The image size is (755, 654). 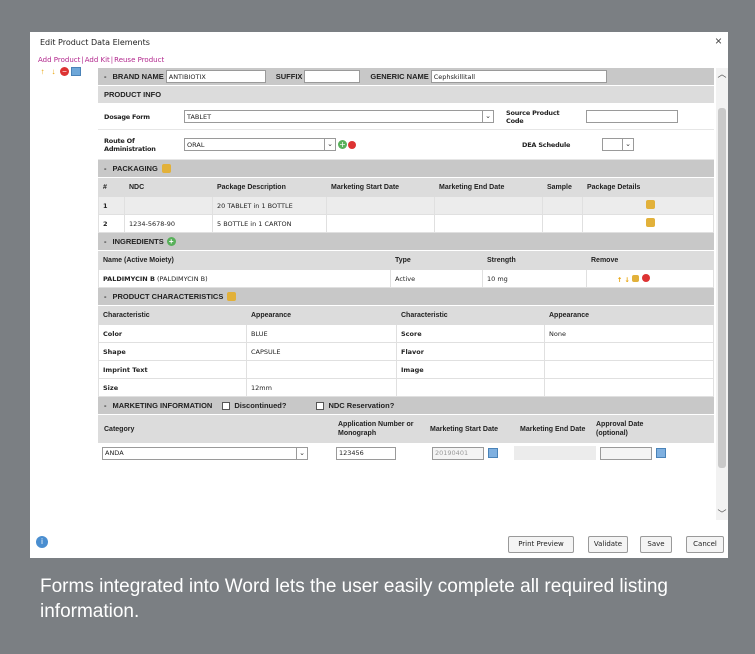 What do you see at coordinates (171, 241) in the screenshot?
I see `add-ingredient-icon: +` at bounding box center [171, 241].